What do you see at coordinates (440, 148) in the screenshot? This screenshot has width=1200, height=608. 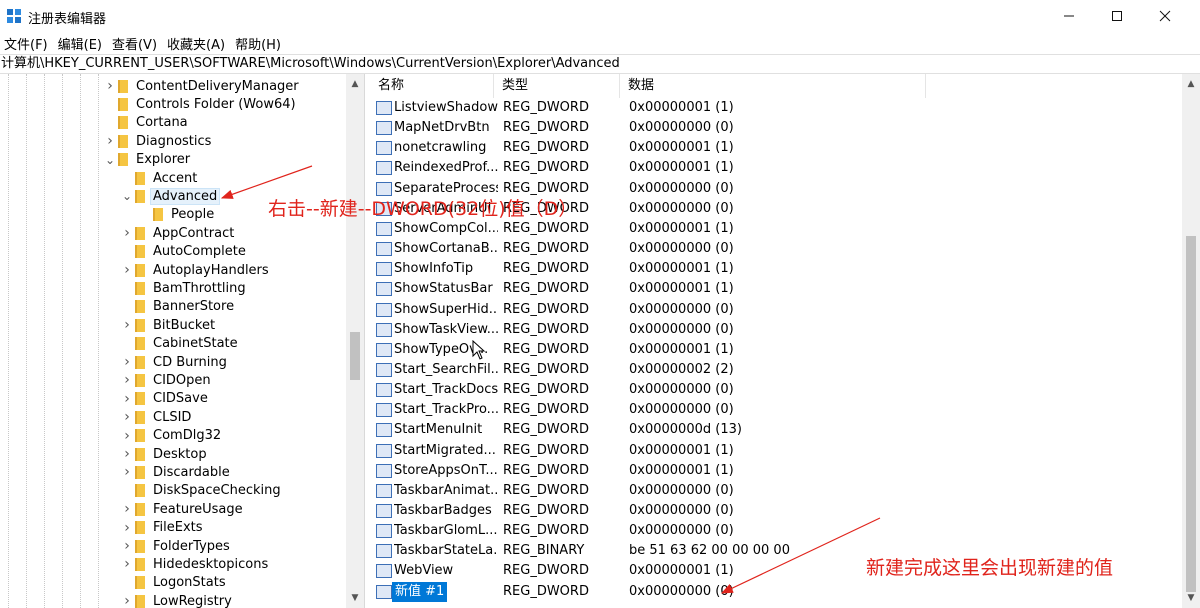 I see `value-name: nonetcrawling` at bounding box center [440, 148].